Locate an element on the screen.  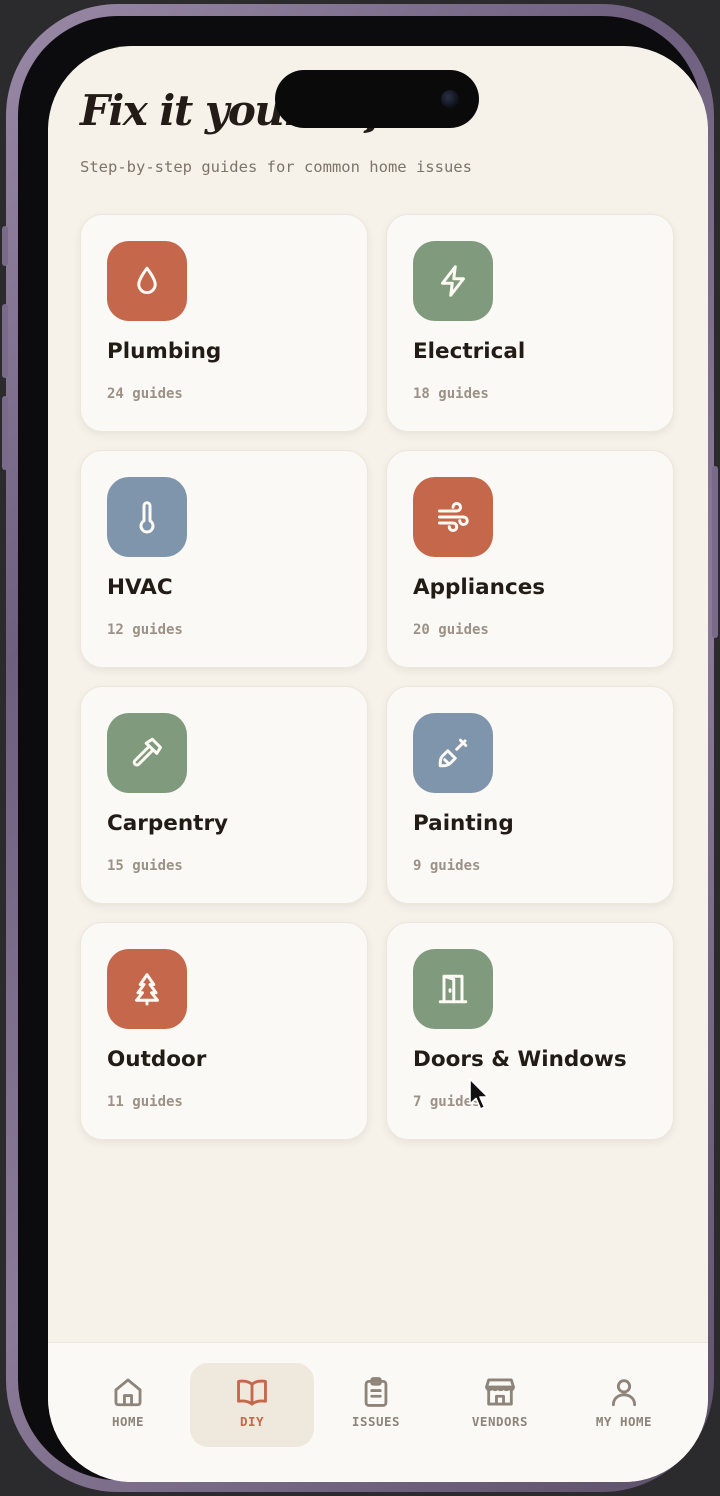
category-card-painting: Painting 9 guides is located at coordinates (530, 795).